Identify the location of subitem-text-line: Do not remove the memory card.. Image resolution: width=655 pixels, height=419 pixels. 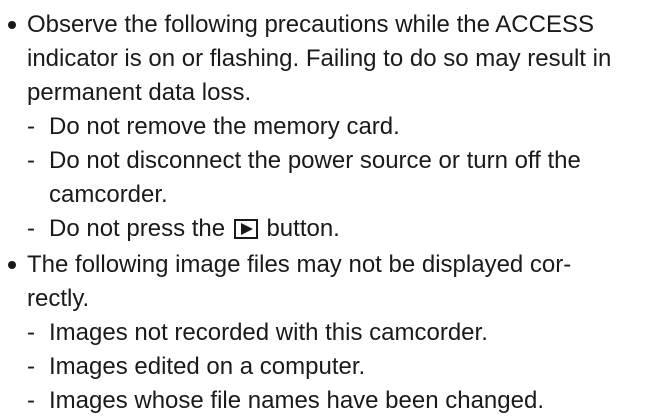
(224, 126).